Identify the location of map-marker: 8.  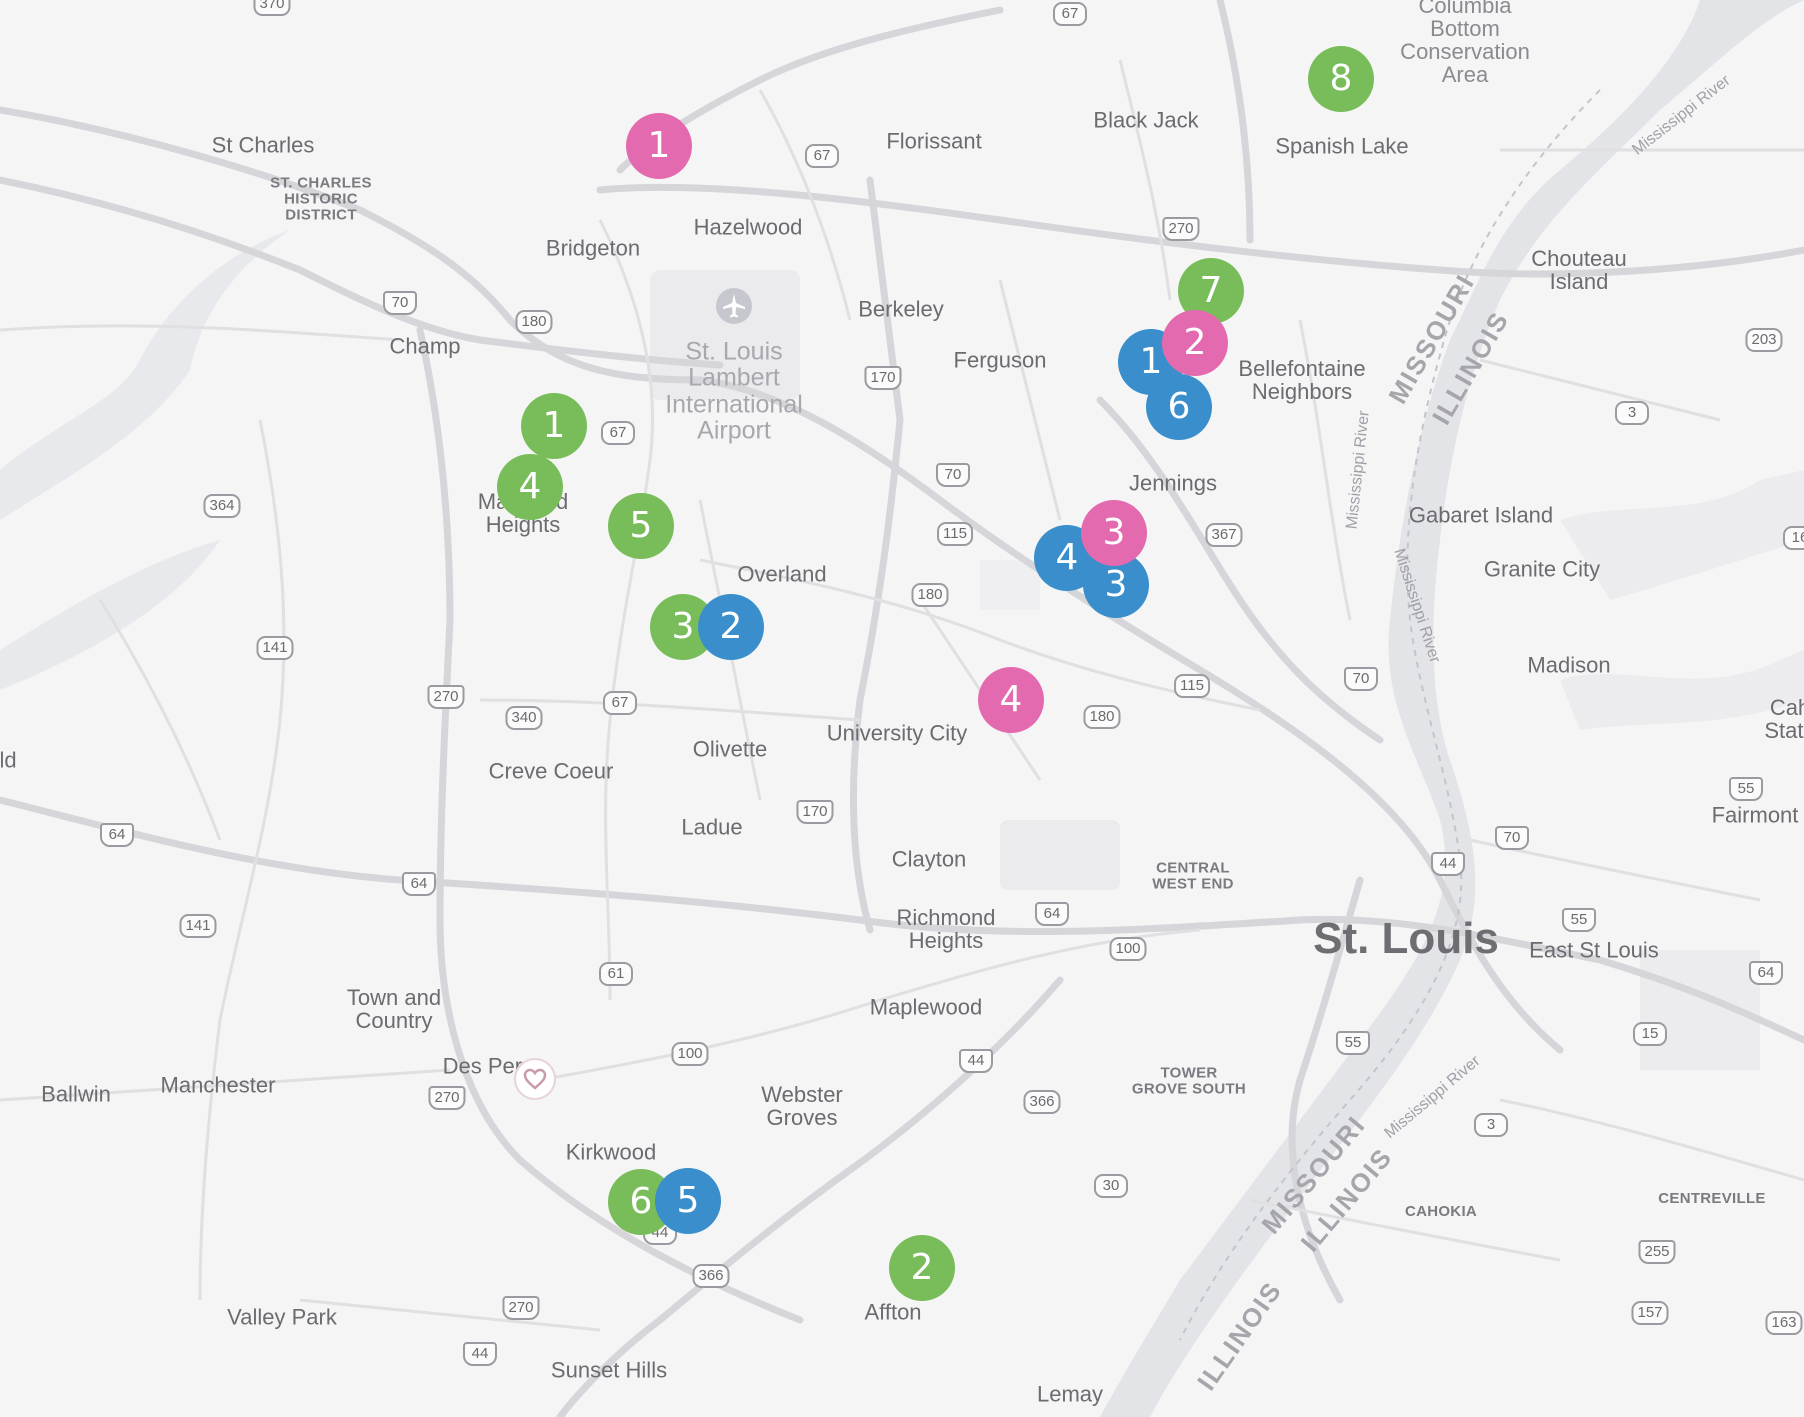
(1341, 79).